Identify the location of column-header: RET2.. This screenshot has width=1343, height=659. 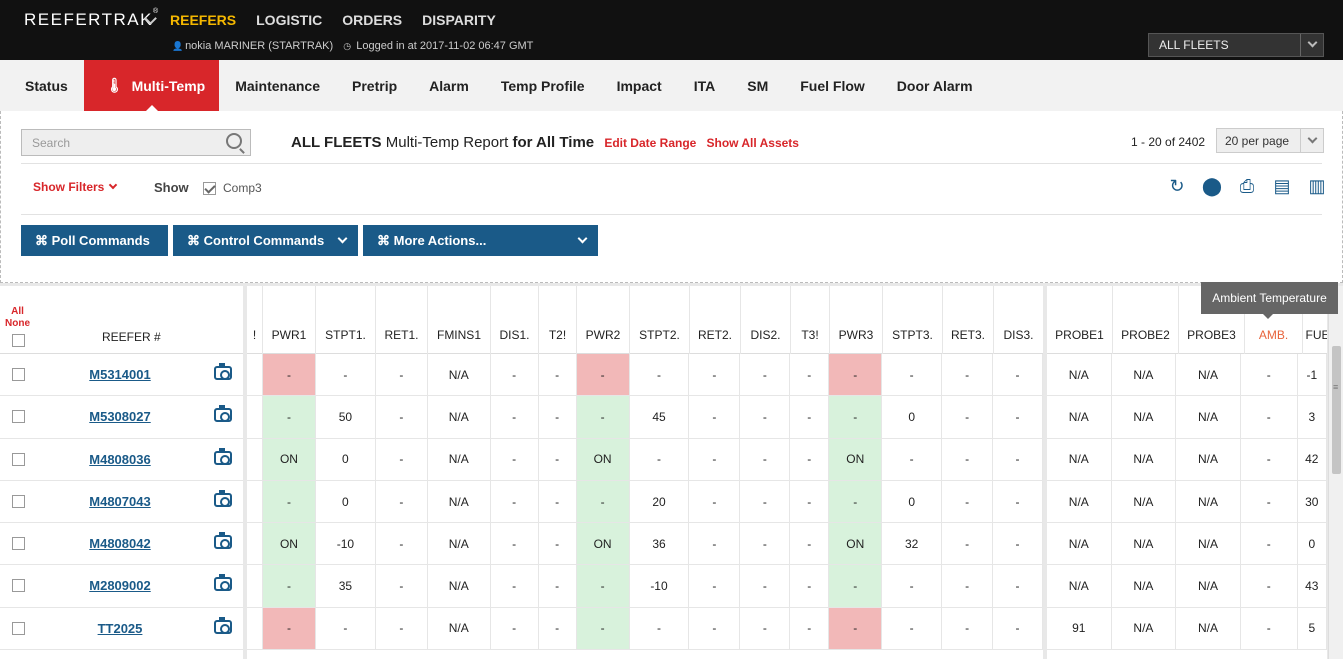
(715, 320).